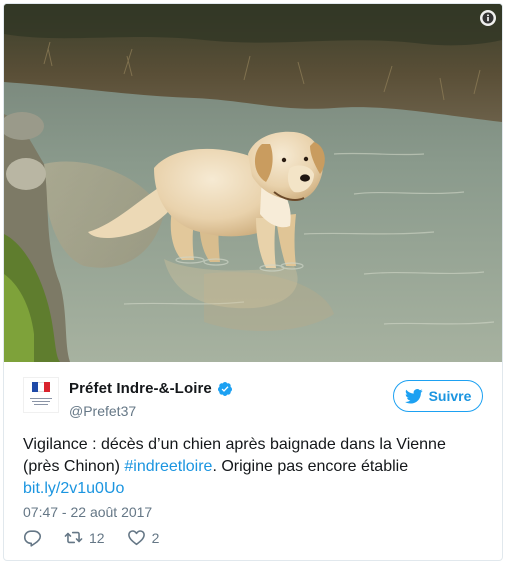 The height and width of the screenshot is (564, 506). I want to click on info-icon, so click(488, 18).